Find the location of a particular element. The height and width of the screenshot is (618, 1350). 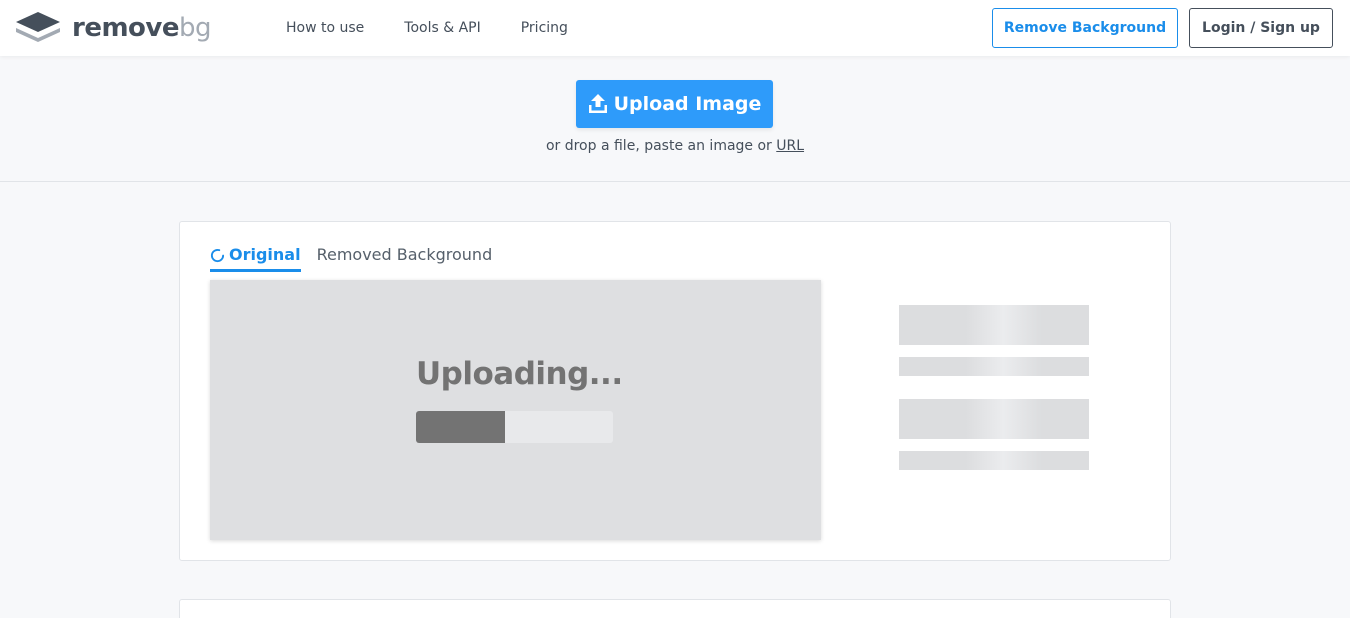

upload-image-button: Upload Image is located at coordinates (674, 104).